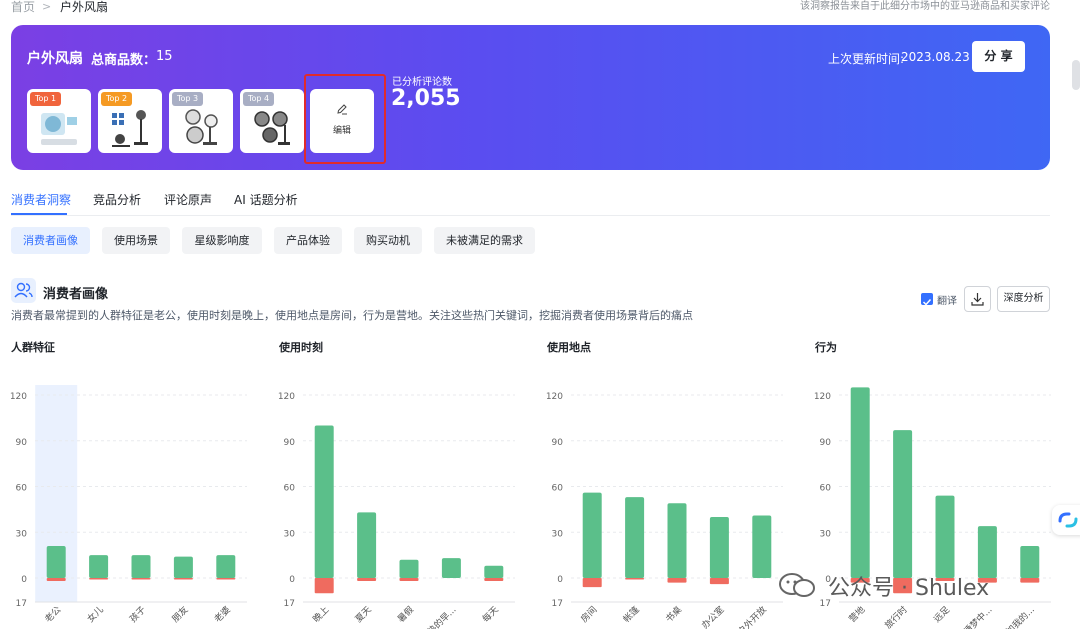 The image size is (1080, 629). What do you see at coordinates (188, 199) in the screenshot?
I see `tab-review-voice: 评论原声` at bounding box center [188, 199].